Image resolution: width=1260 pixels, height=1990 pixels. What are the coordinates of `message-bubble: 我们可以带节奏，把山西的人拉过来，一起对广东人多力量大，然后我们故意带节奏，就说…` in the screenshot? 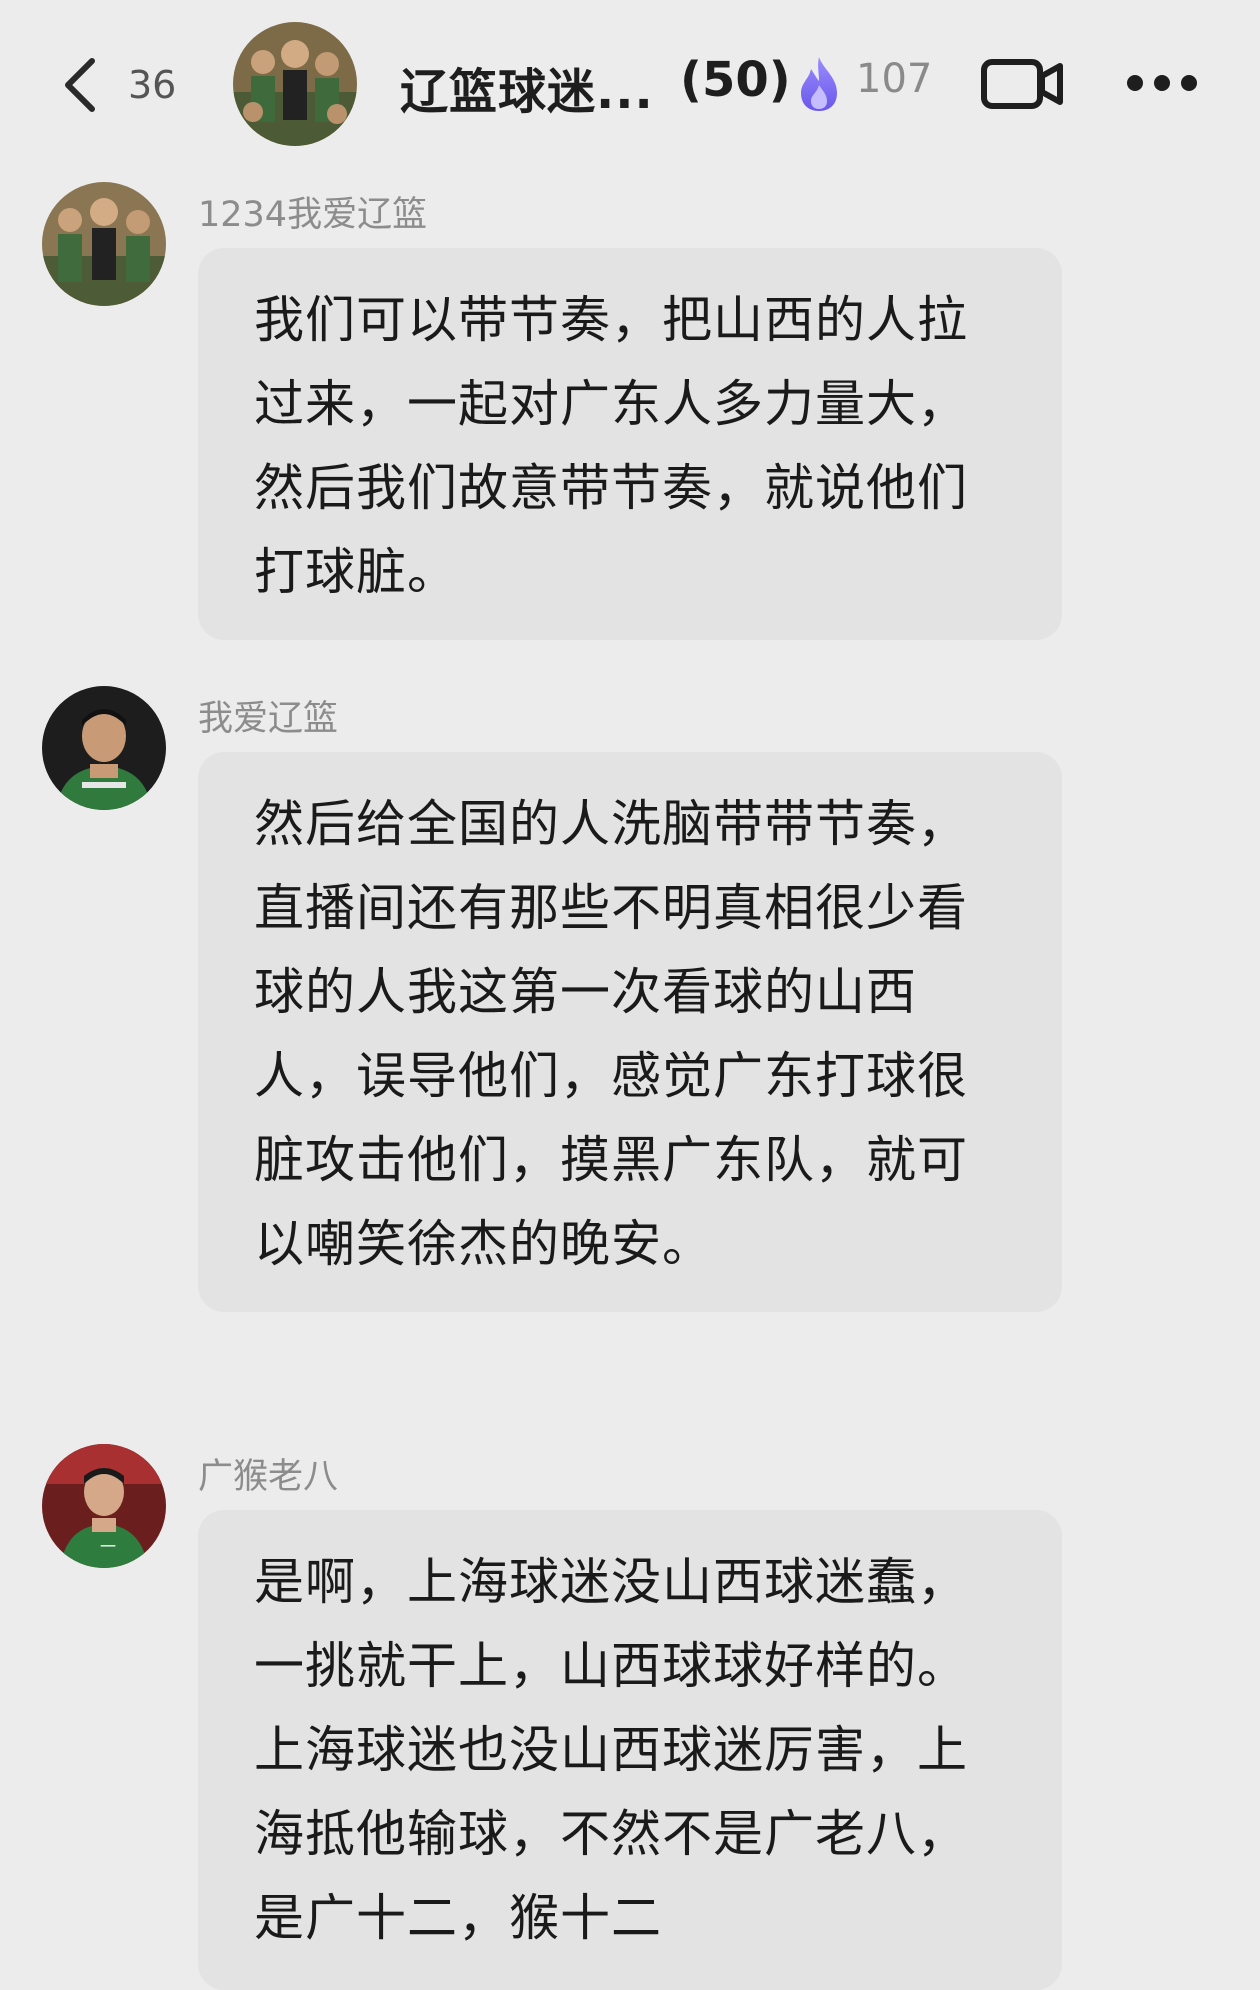 It's located at (630, 444).